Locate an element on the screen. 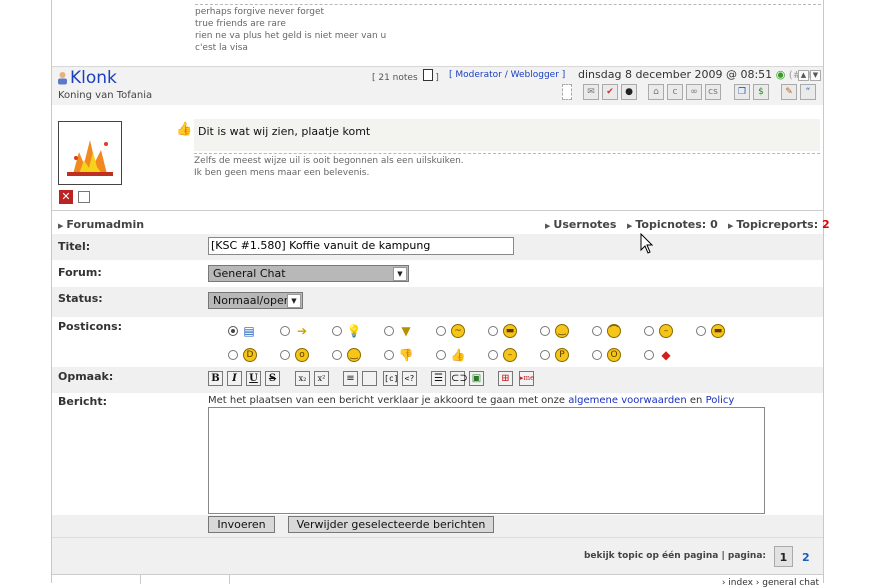  notes-bracket: ] is located at coordinates (437, 78).